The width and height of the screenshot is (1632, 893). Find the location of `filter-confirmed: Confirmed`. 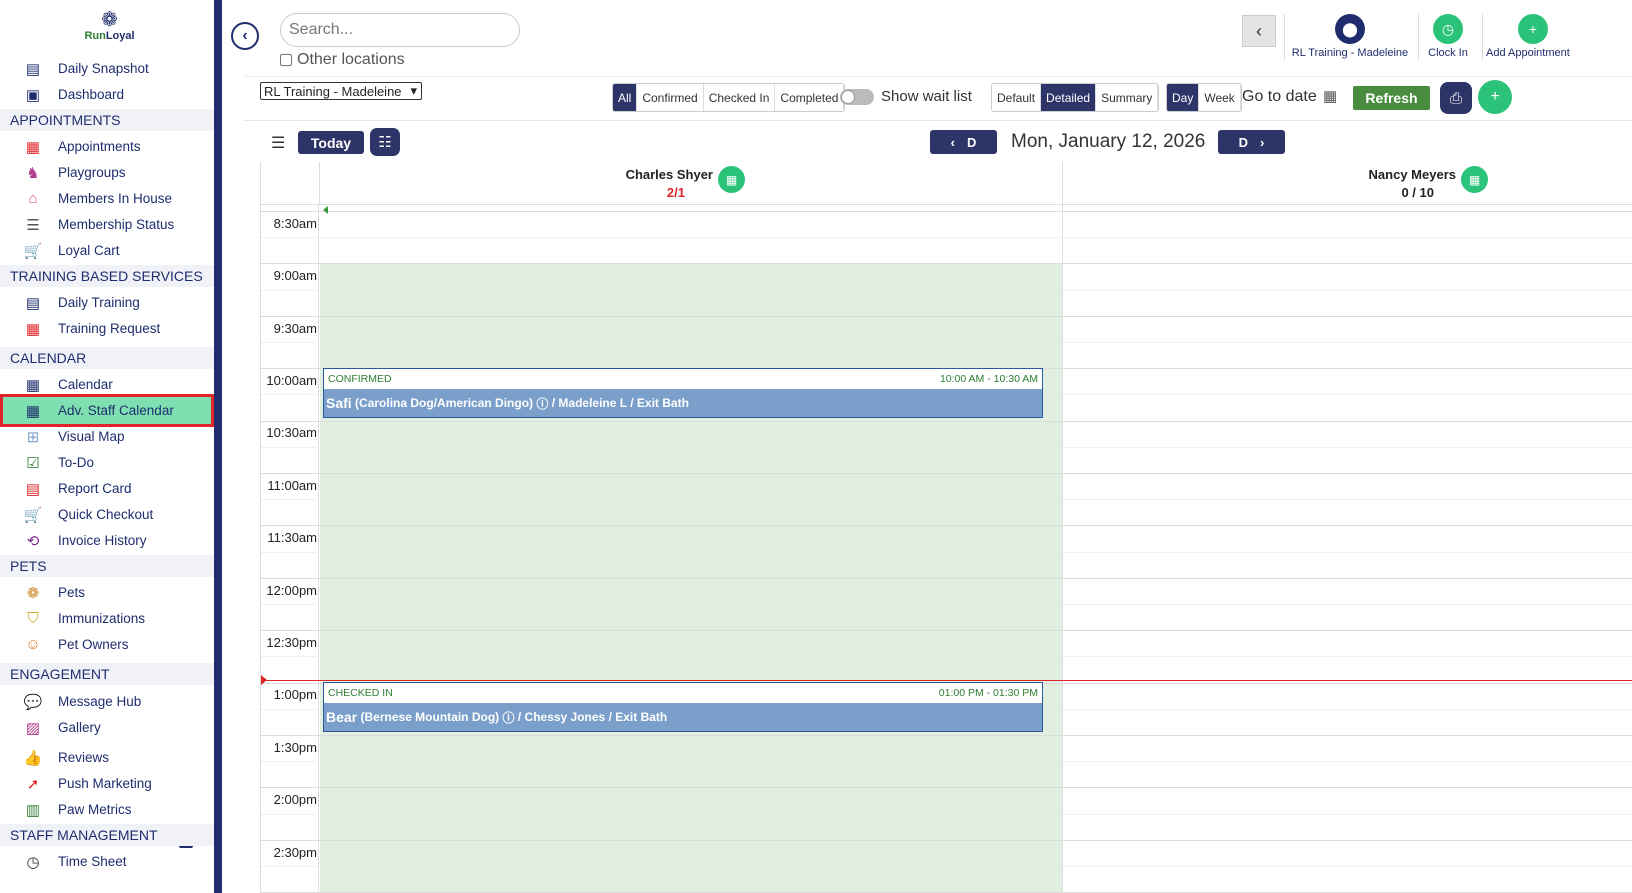

filter-confirmed: Confirmed is located at coordinates (670, 97).